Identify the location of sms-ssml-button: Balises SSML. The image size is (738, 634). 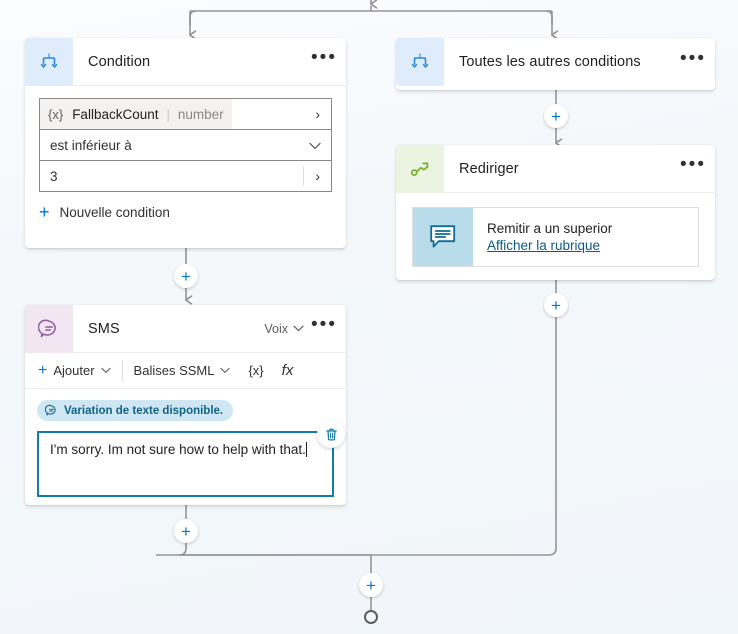
(182, 371).